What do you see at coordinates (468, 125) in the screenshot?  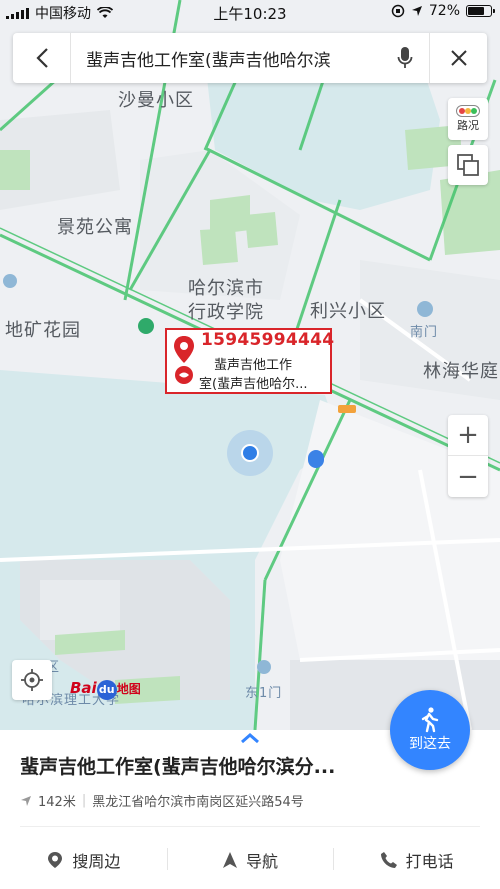 I see `traffic-label: 路况` at bounding box center [468, 125].